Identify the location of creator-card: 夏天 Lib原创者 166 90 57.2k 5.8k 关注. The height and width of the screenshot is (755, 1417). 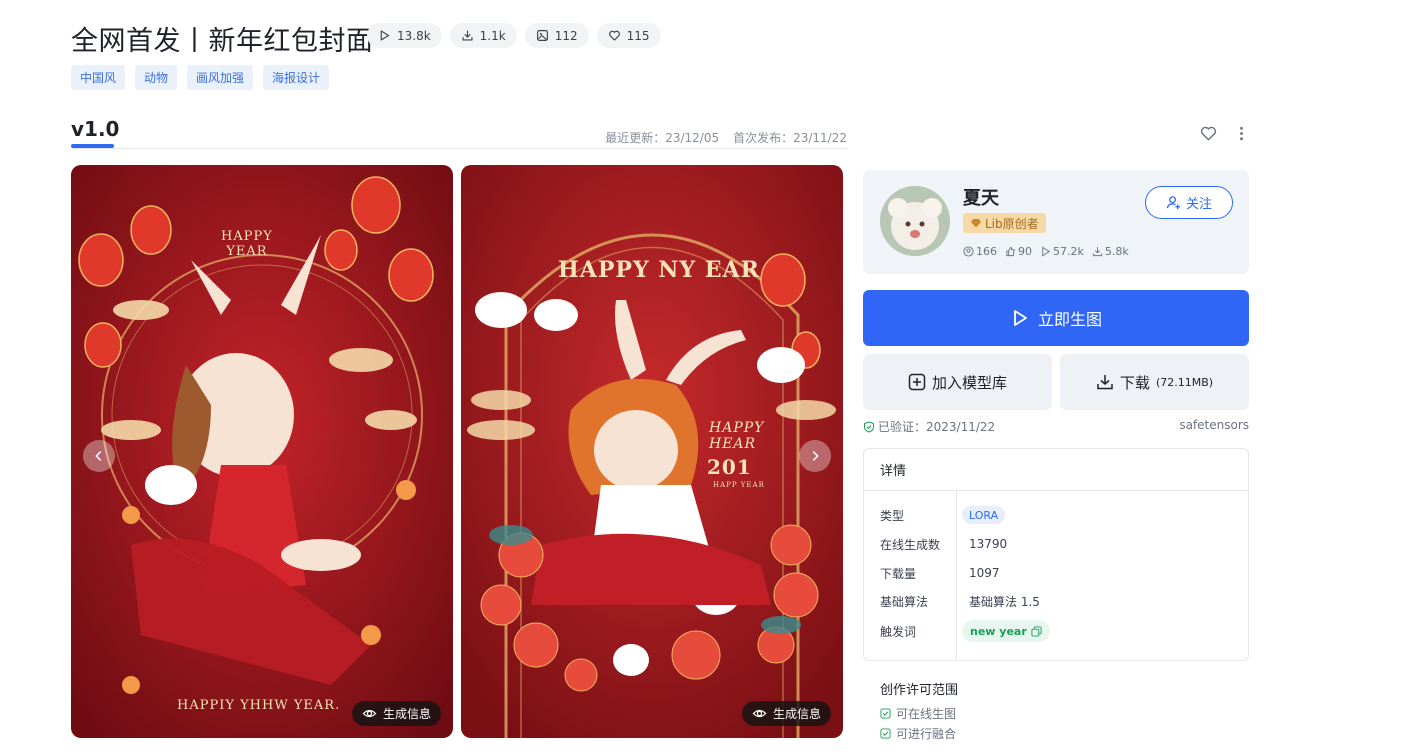
(1056, 222).